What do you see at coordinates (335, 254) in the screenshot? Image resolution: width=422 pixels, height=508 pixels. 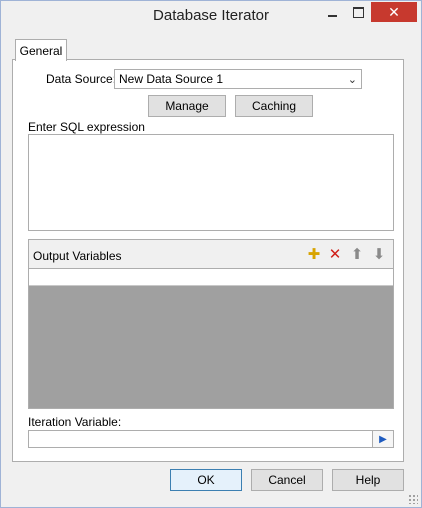 I see `delete-icon: ✕` at bounding box center [335, 254].